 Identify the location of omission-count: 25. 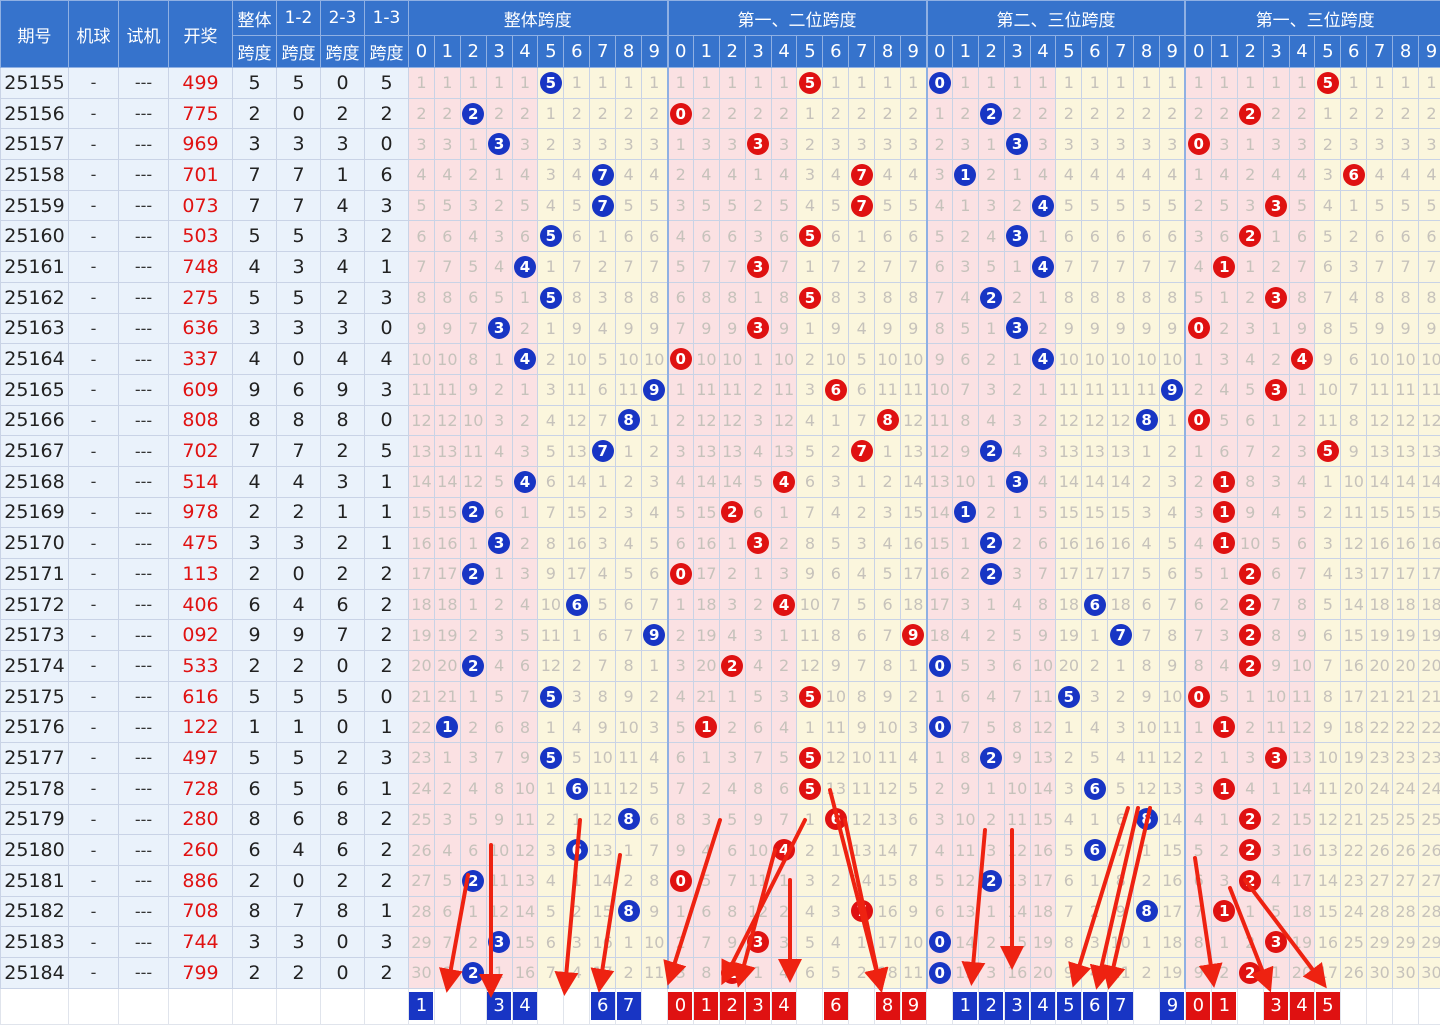
(1354, 942).